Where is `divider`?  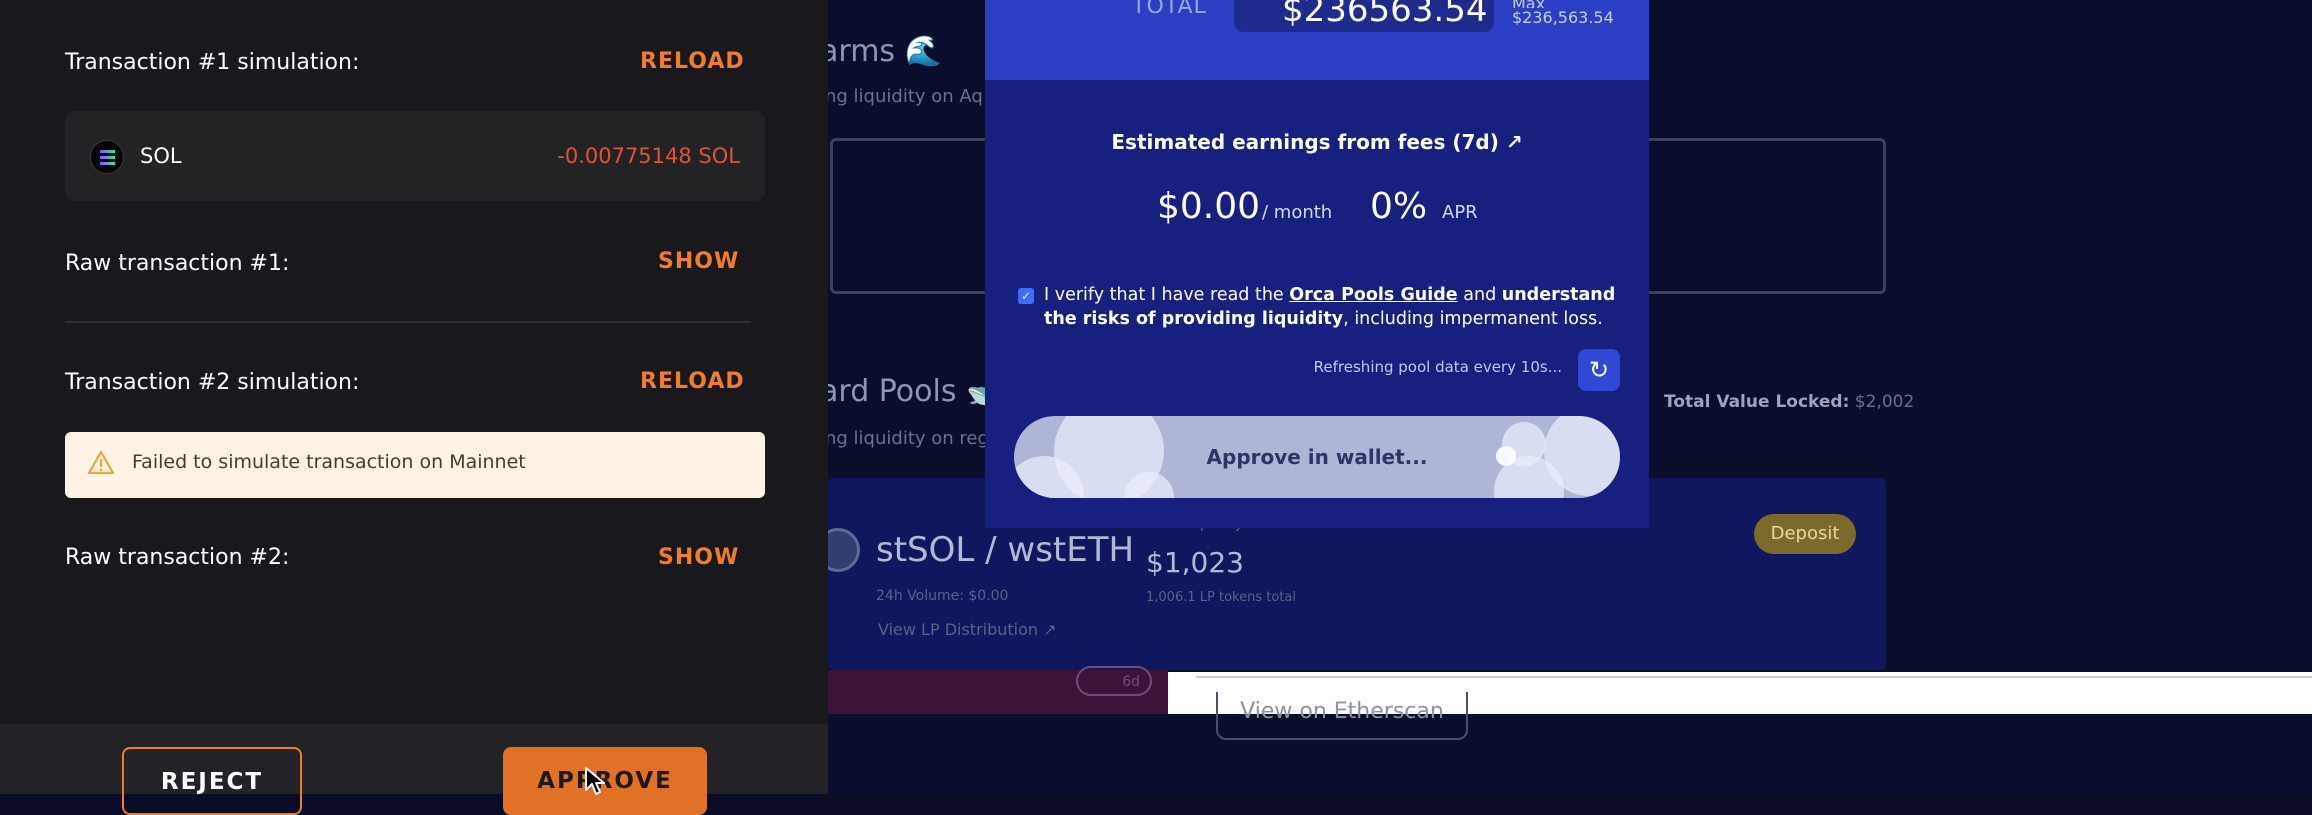
divider is located at coordinates (408, 322).